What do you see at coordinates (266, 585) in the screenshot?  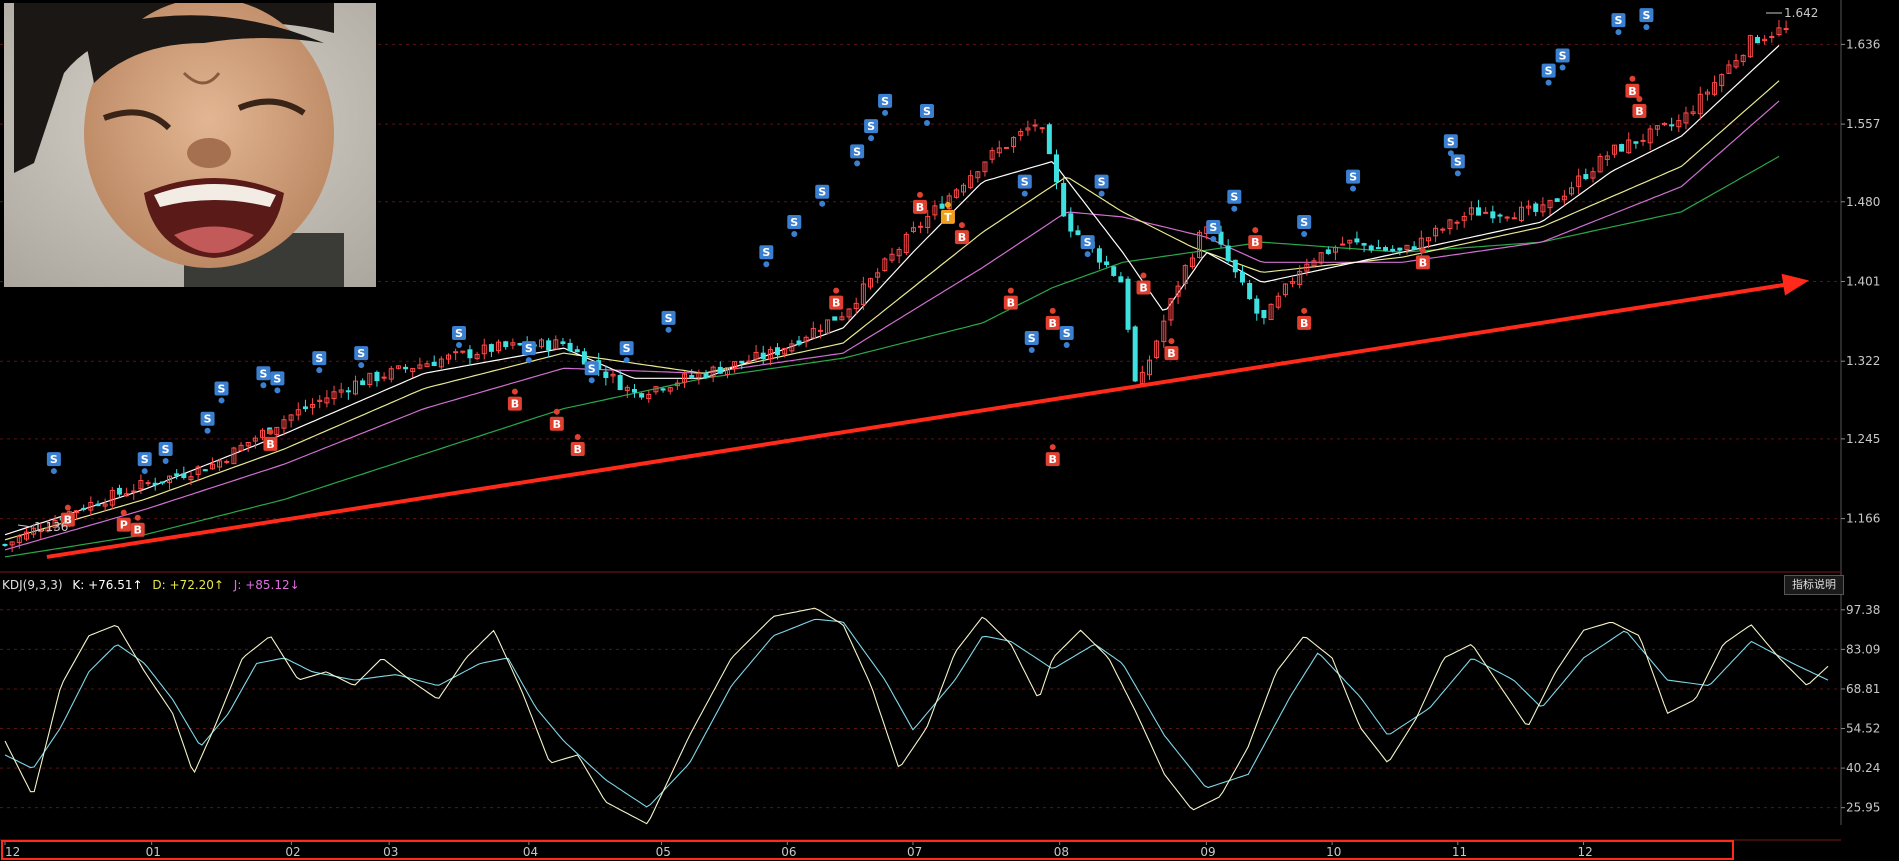 I see `kdj-j-value: J: +85.12↓` at bounding box center [266, 585].